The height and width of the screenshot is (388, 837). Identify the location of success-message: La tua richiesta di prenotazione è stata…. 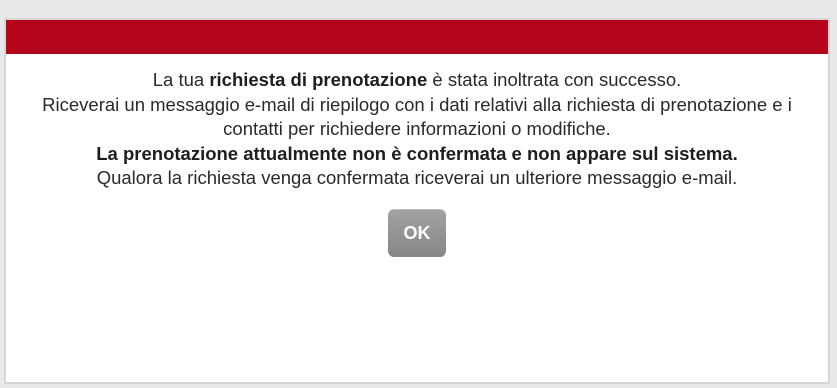
(417, 80).